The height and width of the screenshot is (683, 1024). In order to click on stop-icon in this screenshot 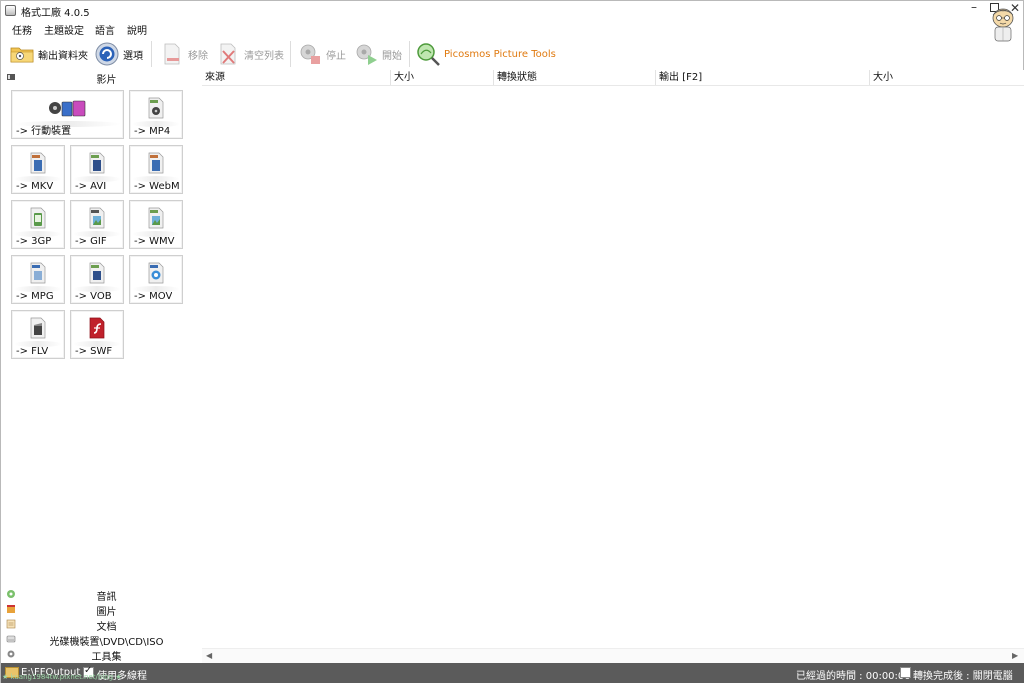, I will do `click(310, 54)`.